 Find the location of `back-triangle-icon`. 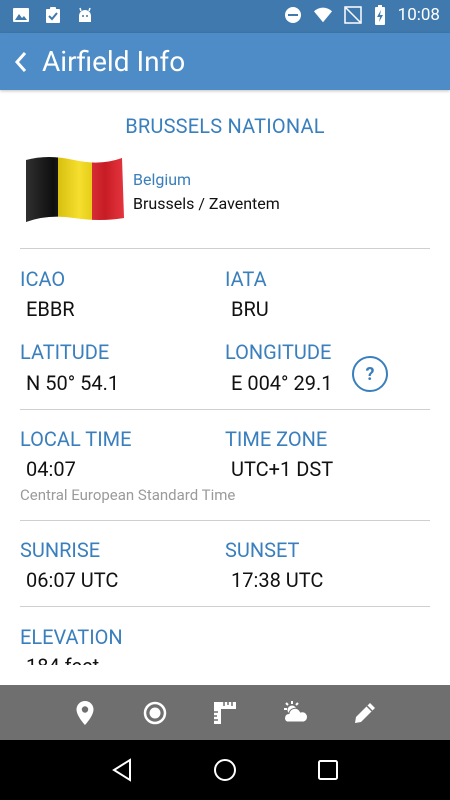

back-triangle-icon is located at coordinates (121, 770).